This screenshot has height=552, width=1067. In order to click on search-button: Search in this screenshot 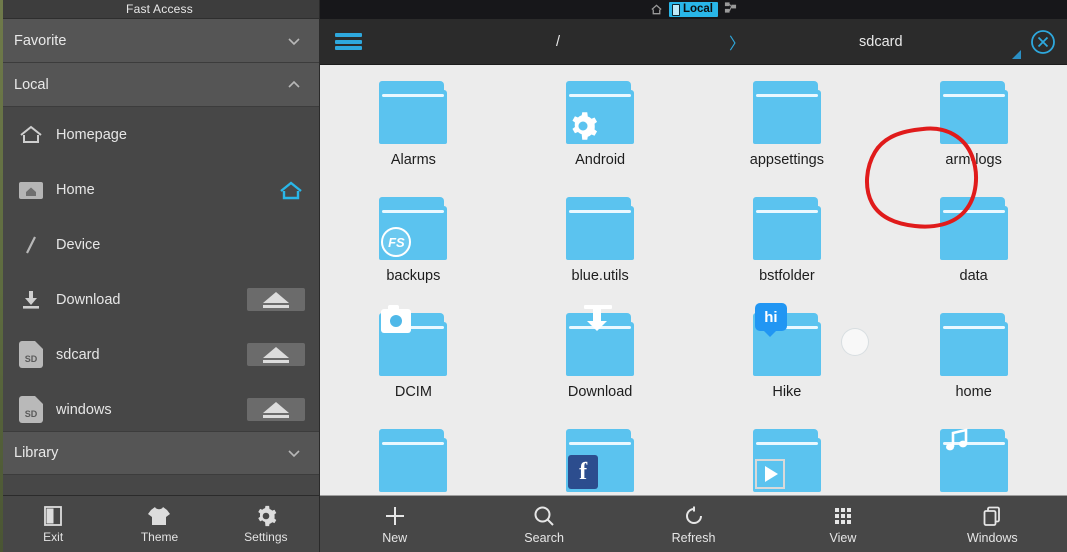, I will do `click(543, 524)`.